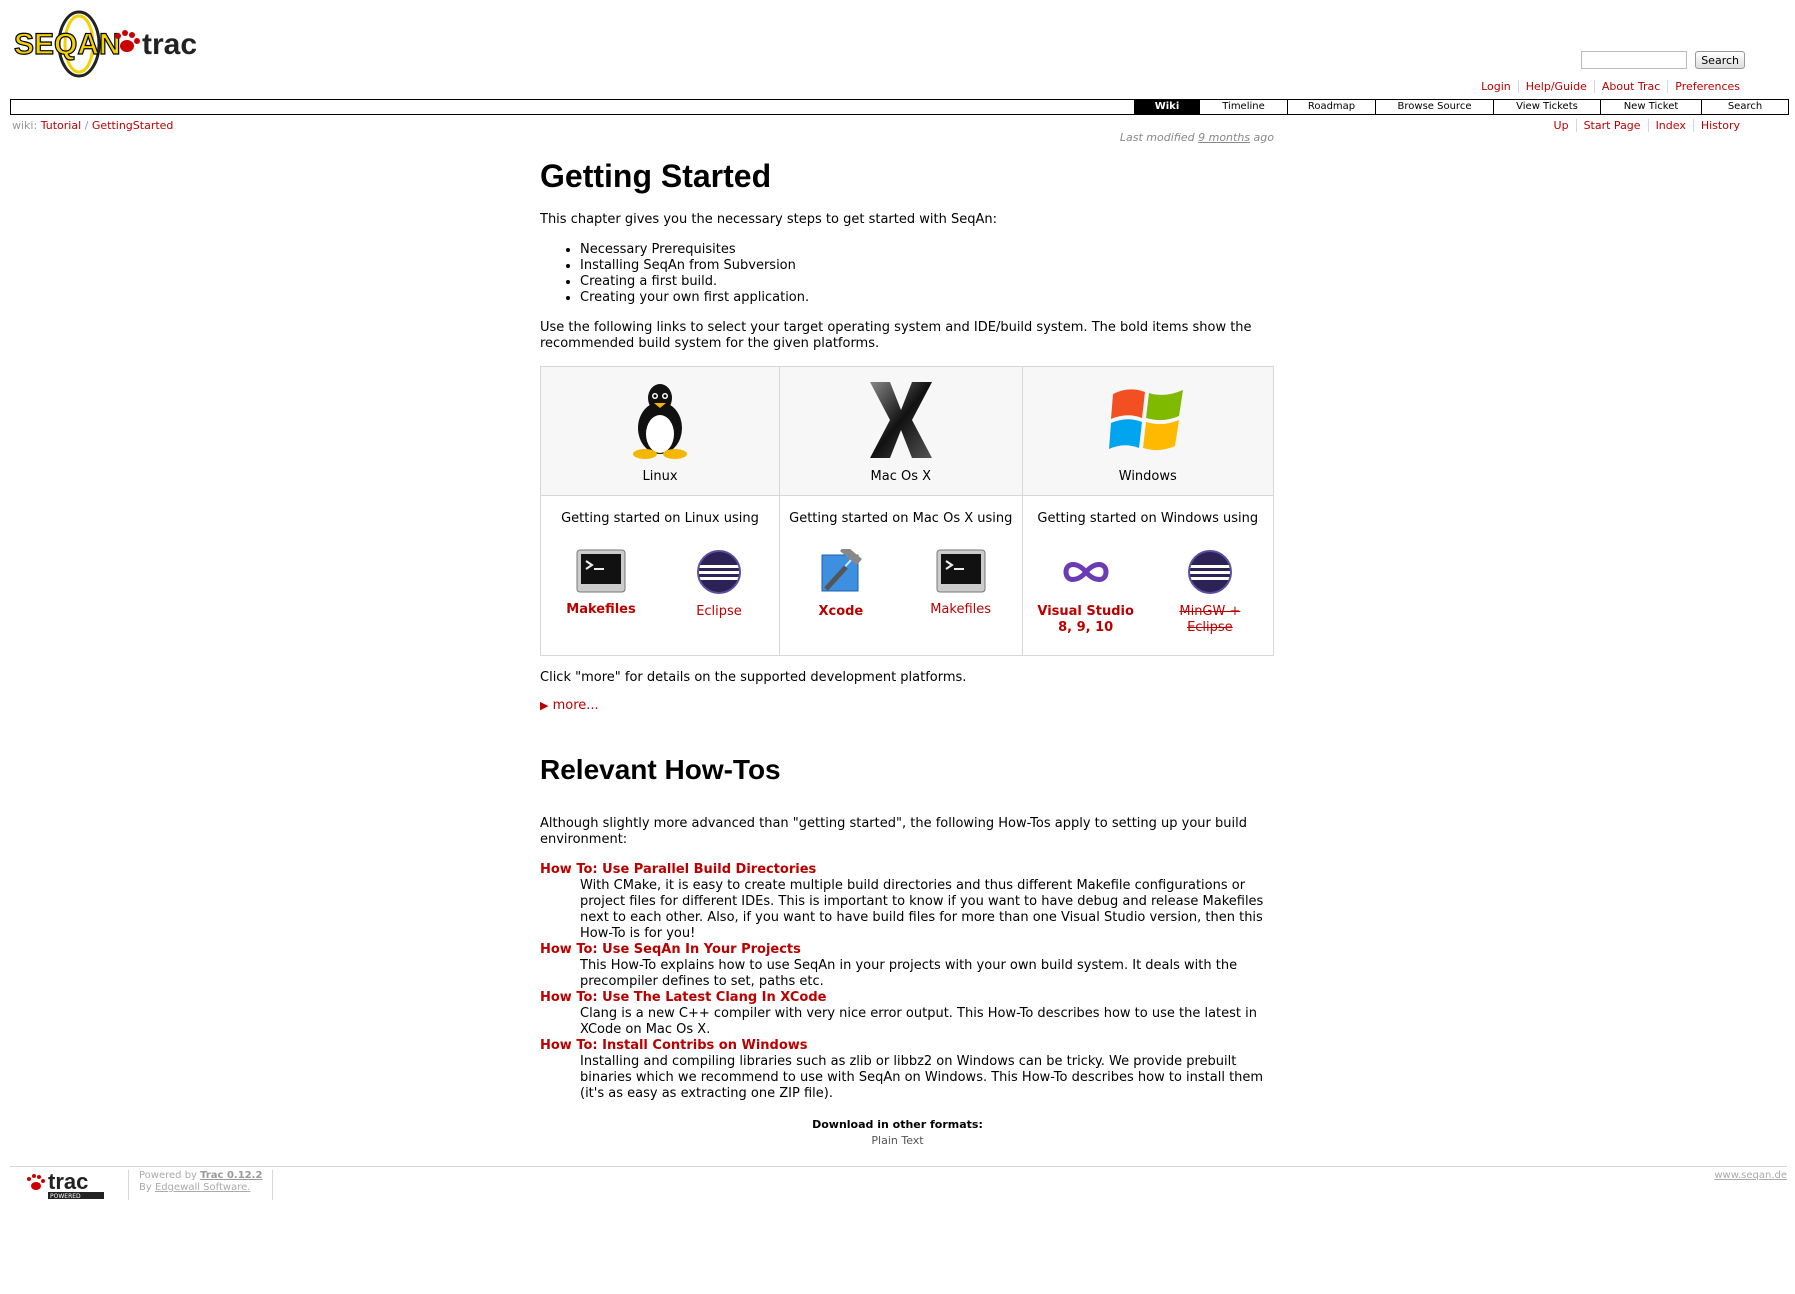 This screenshot has height=1294, width=1795. What do you see at coordinates (1546, 107) in the screenshot?
I see `tab-view-tickets: View Tickets` at bounding box center [1546, 107].